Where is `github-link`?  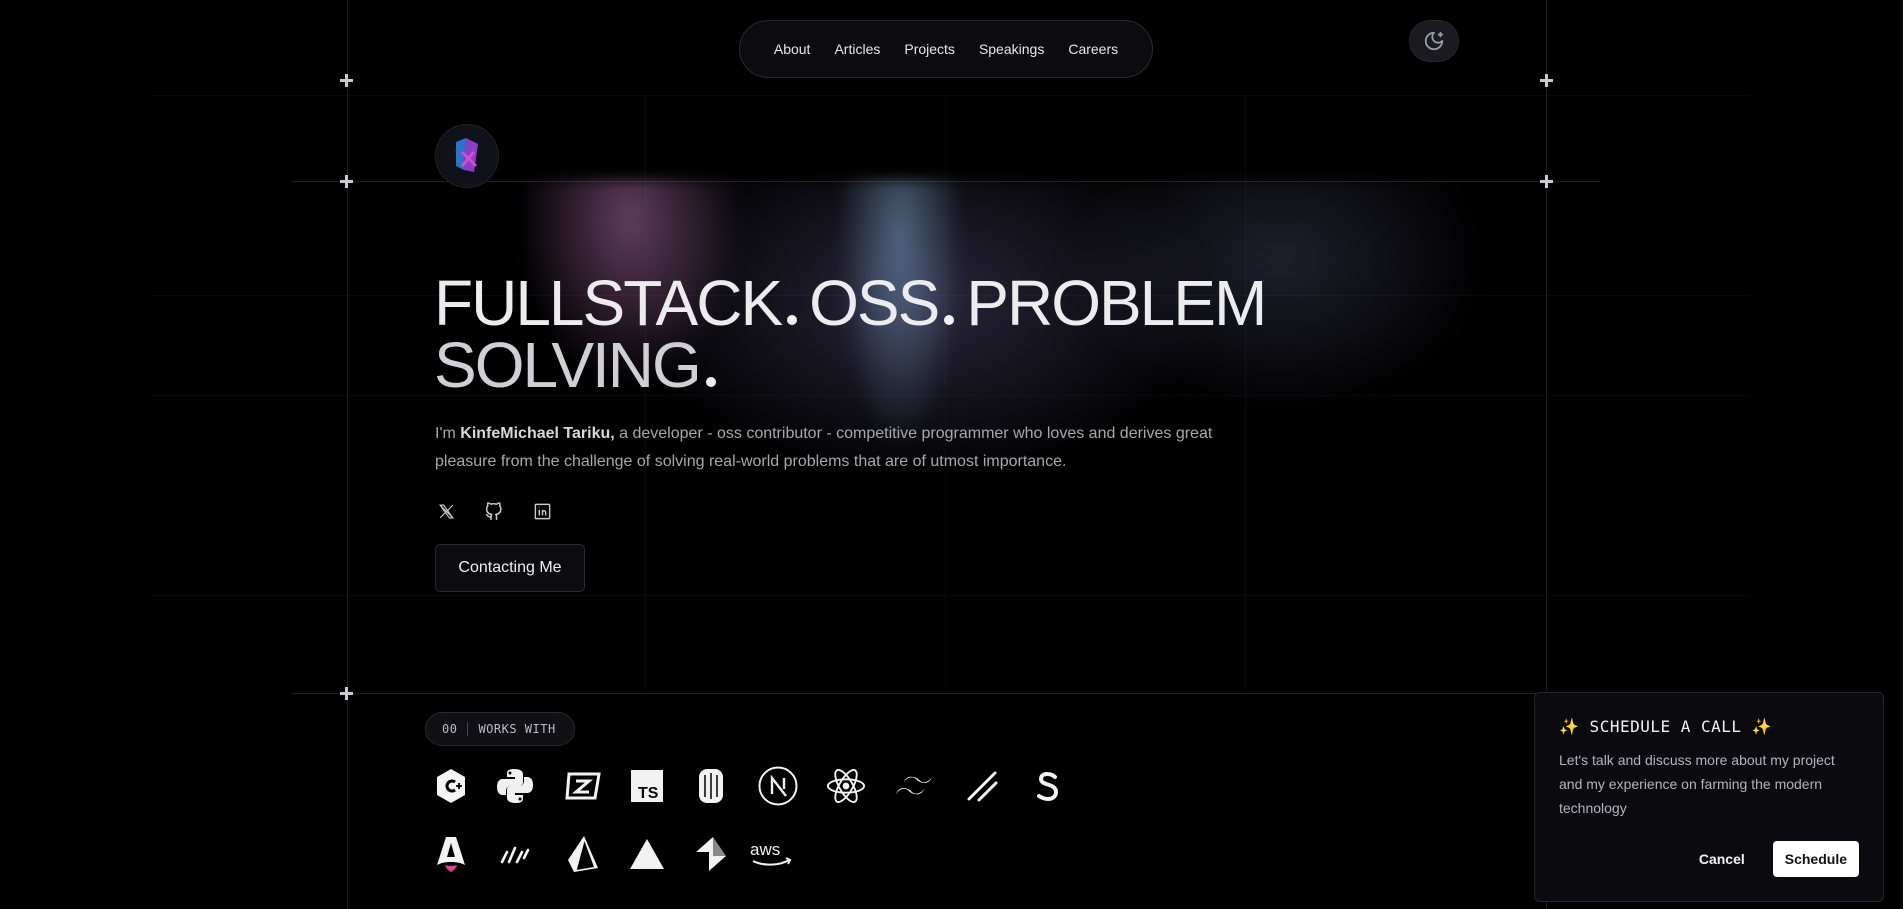
github-link is located at coordinates (494, 511).